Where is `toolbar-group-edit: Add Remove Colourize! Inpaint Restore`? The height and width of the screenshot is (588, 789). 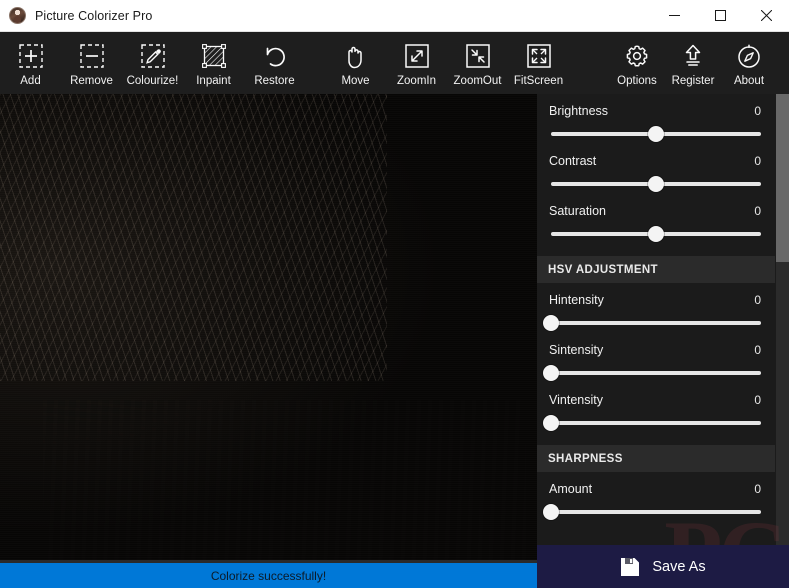 toolbar-group-edit: Add Remove Colourize! Inpaint Restore is located at coordinates (152, 62).